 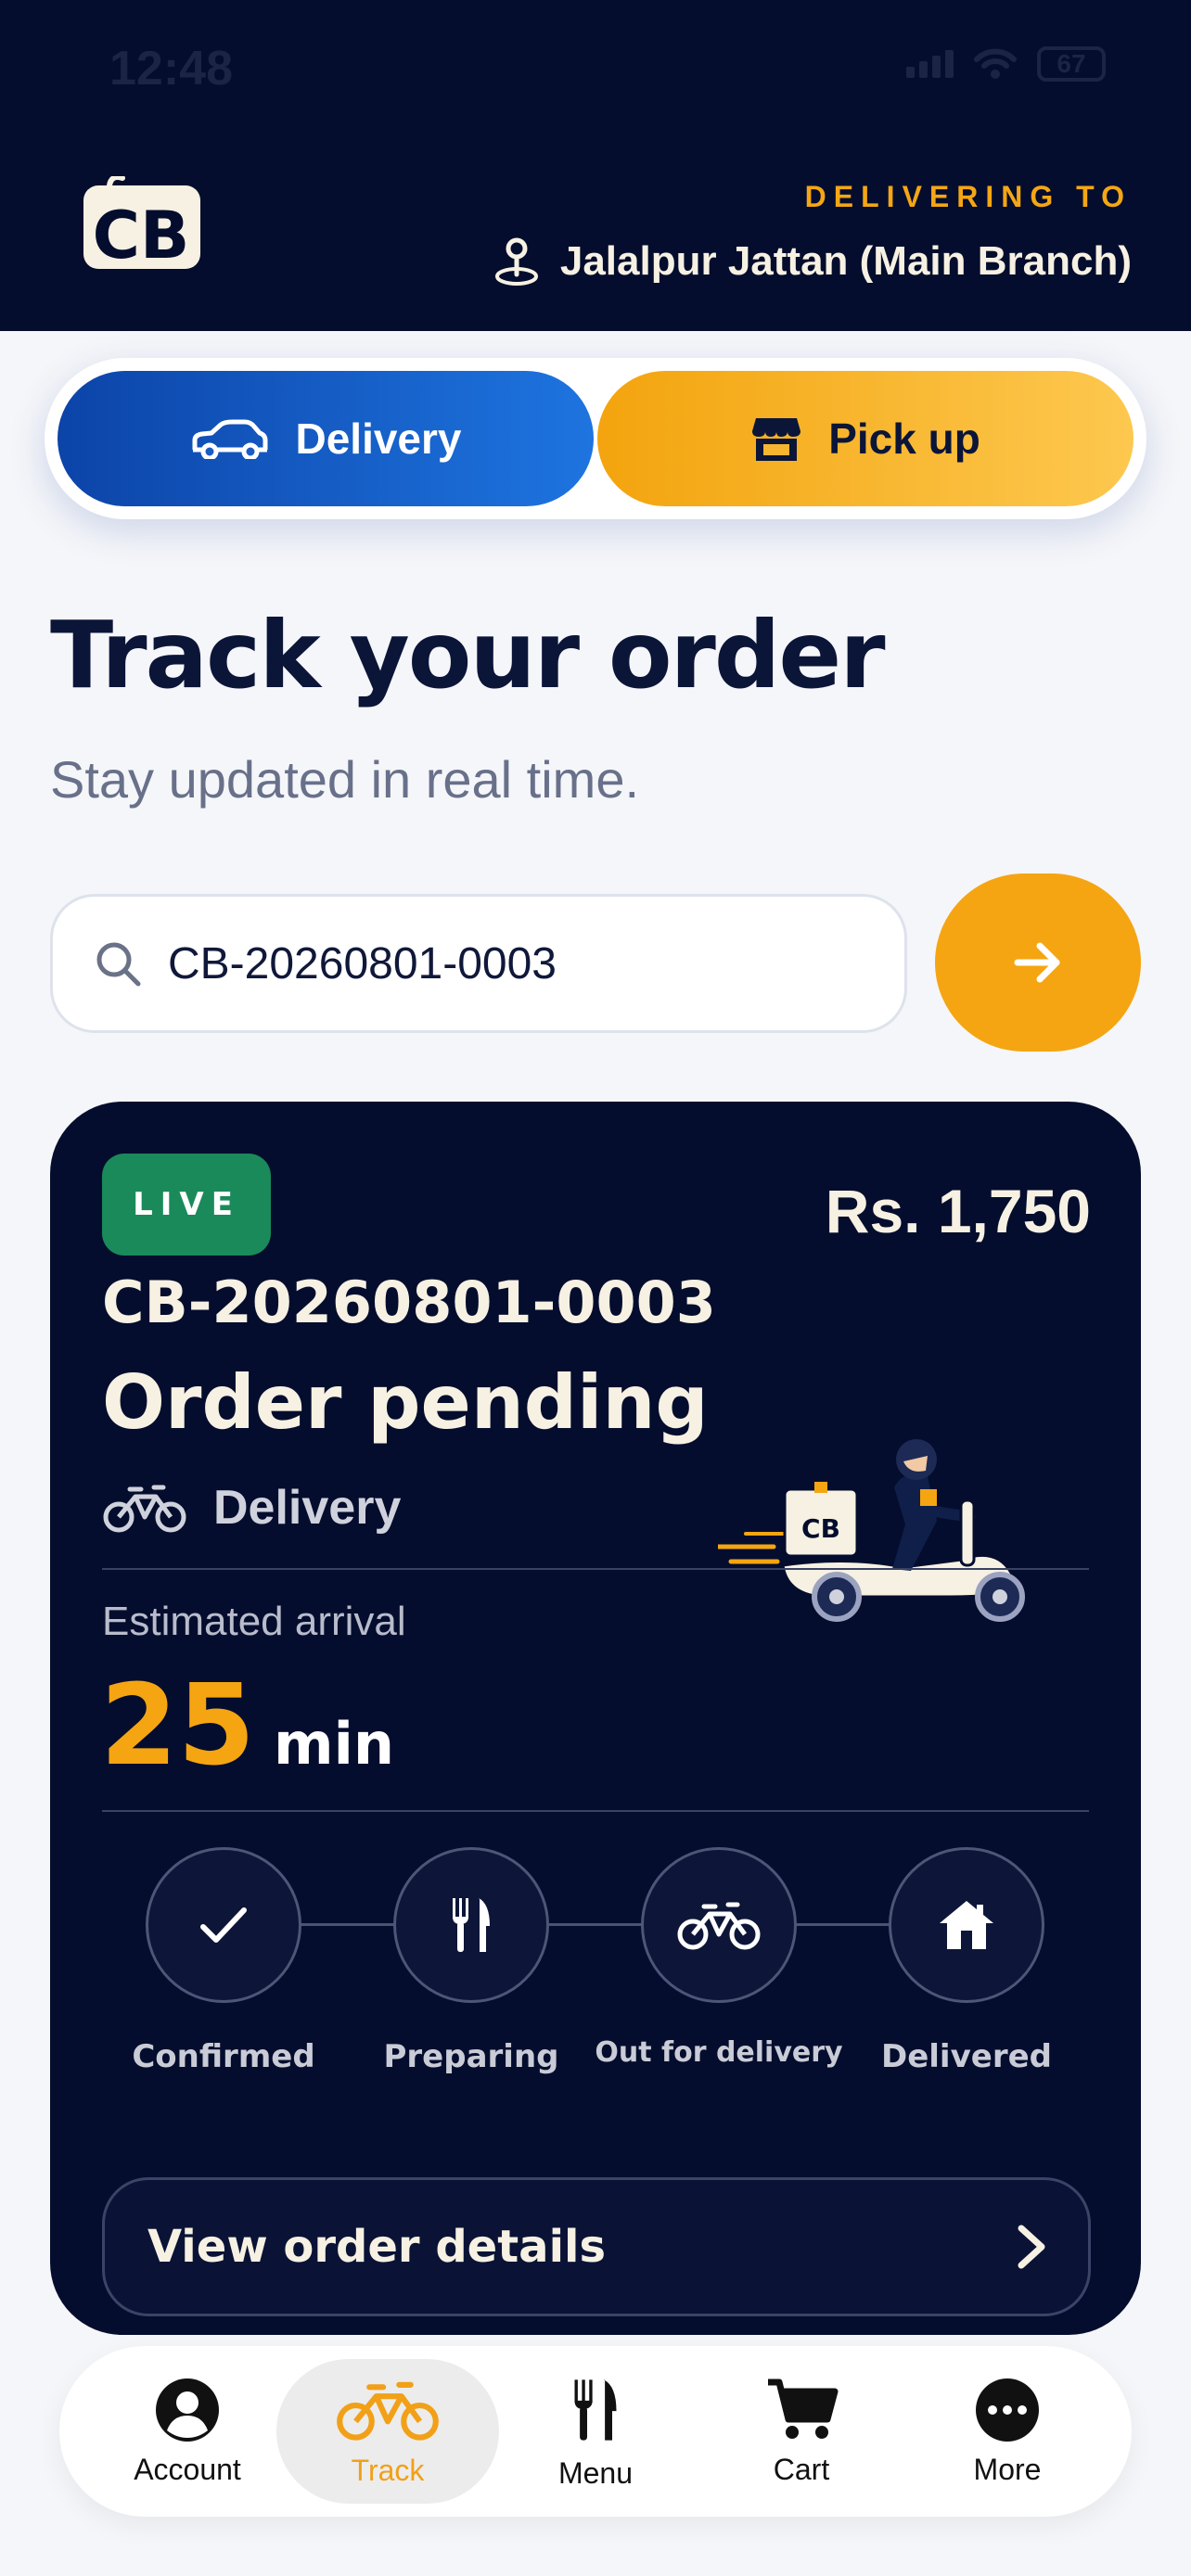 I want to click on search-submit-button, so click(x=1038, y=963).